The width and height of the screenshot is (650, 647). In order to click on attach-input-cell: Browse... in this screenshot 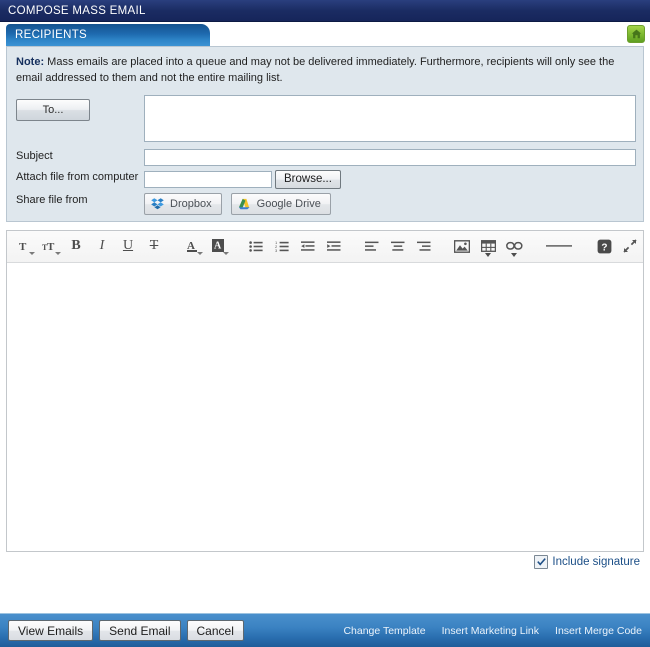, I will do `click(393, 179)`.